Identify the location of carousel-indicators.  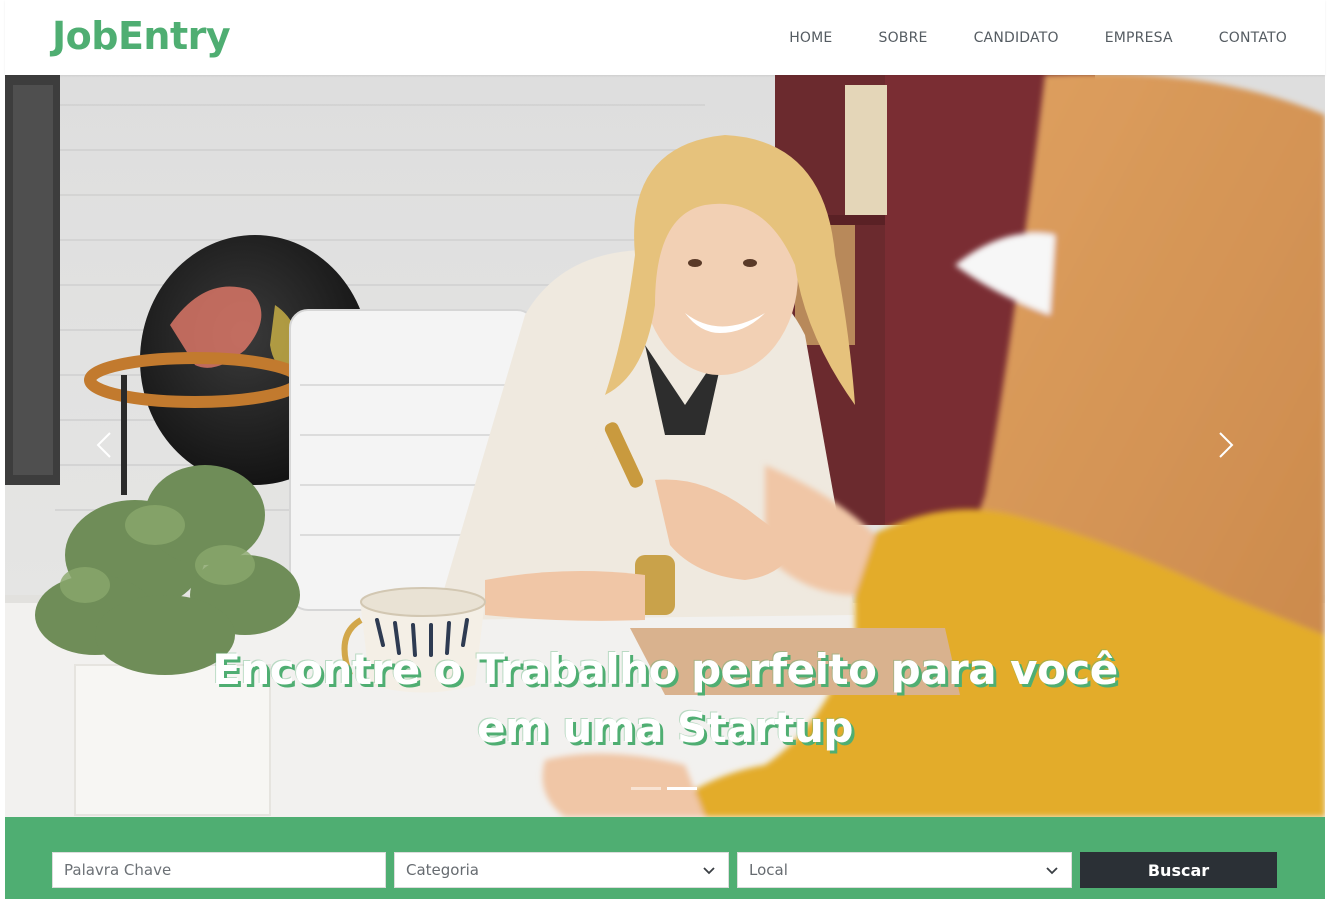
(664, 788).